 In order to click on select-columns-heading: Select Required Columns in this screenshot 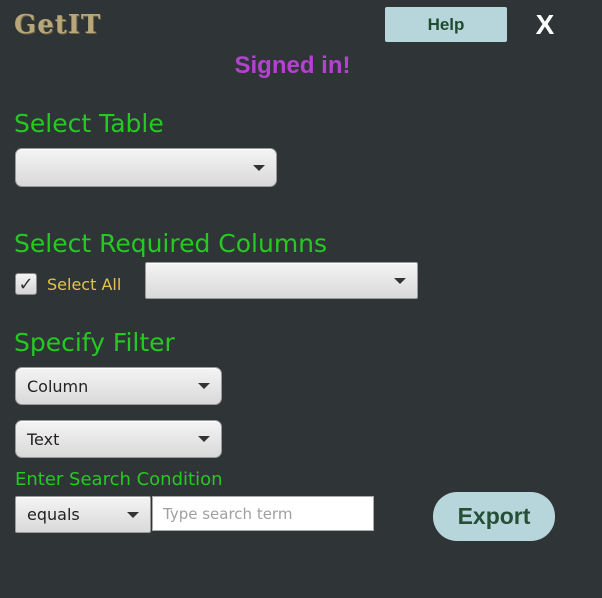, I will do `click(171, 243)`.